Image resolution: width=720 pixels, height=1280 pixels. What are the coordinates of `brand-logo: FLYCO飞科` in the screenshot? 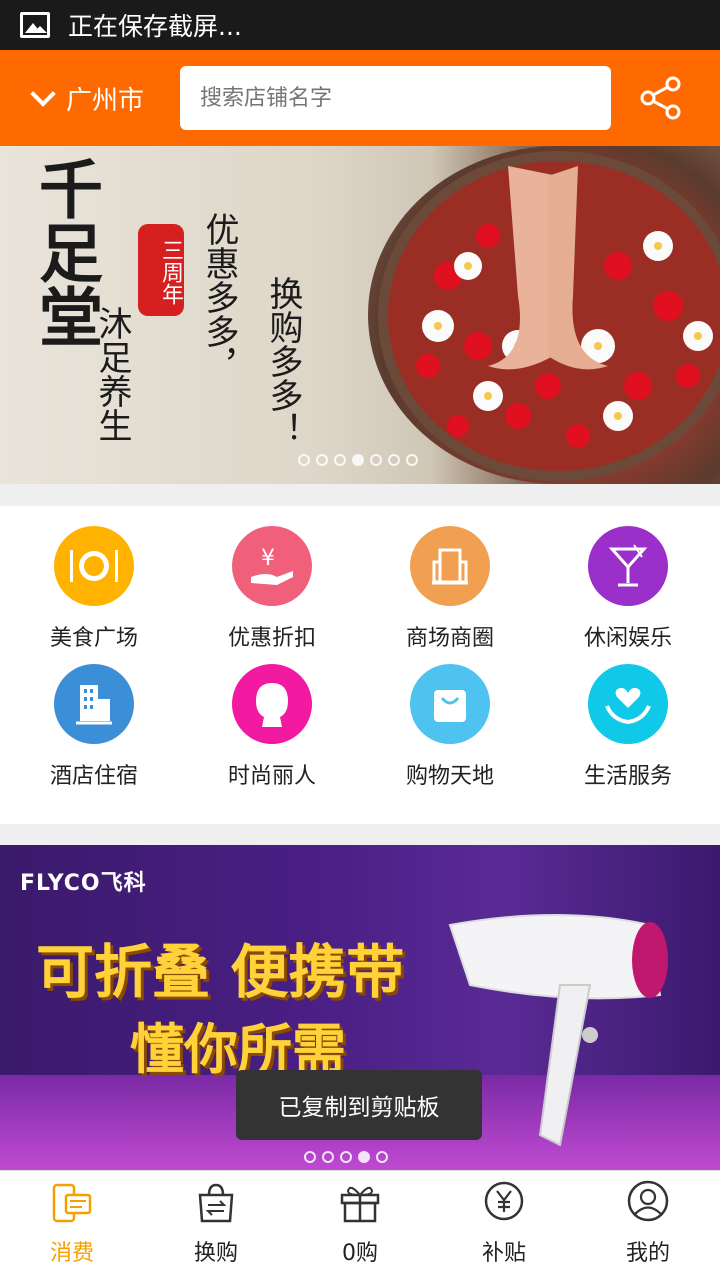 It's located at (83, 883).